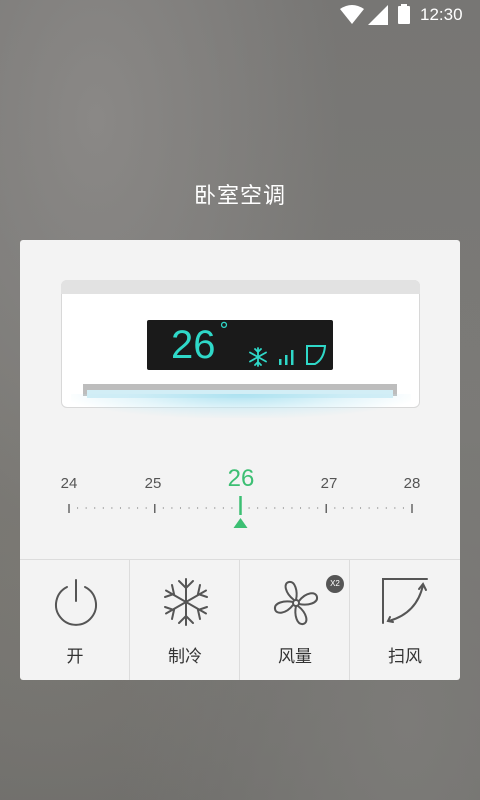 The width and height of the screenshot is (480, 800). What do you see at coordinates (153, 483) in the screenshot?
I see `ruler-label: 25` at bounding box center [153, 483].